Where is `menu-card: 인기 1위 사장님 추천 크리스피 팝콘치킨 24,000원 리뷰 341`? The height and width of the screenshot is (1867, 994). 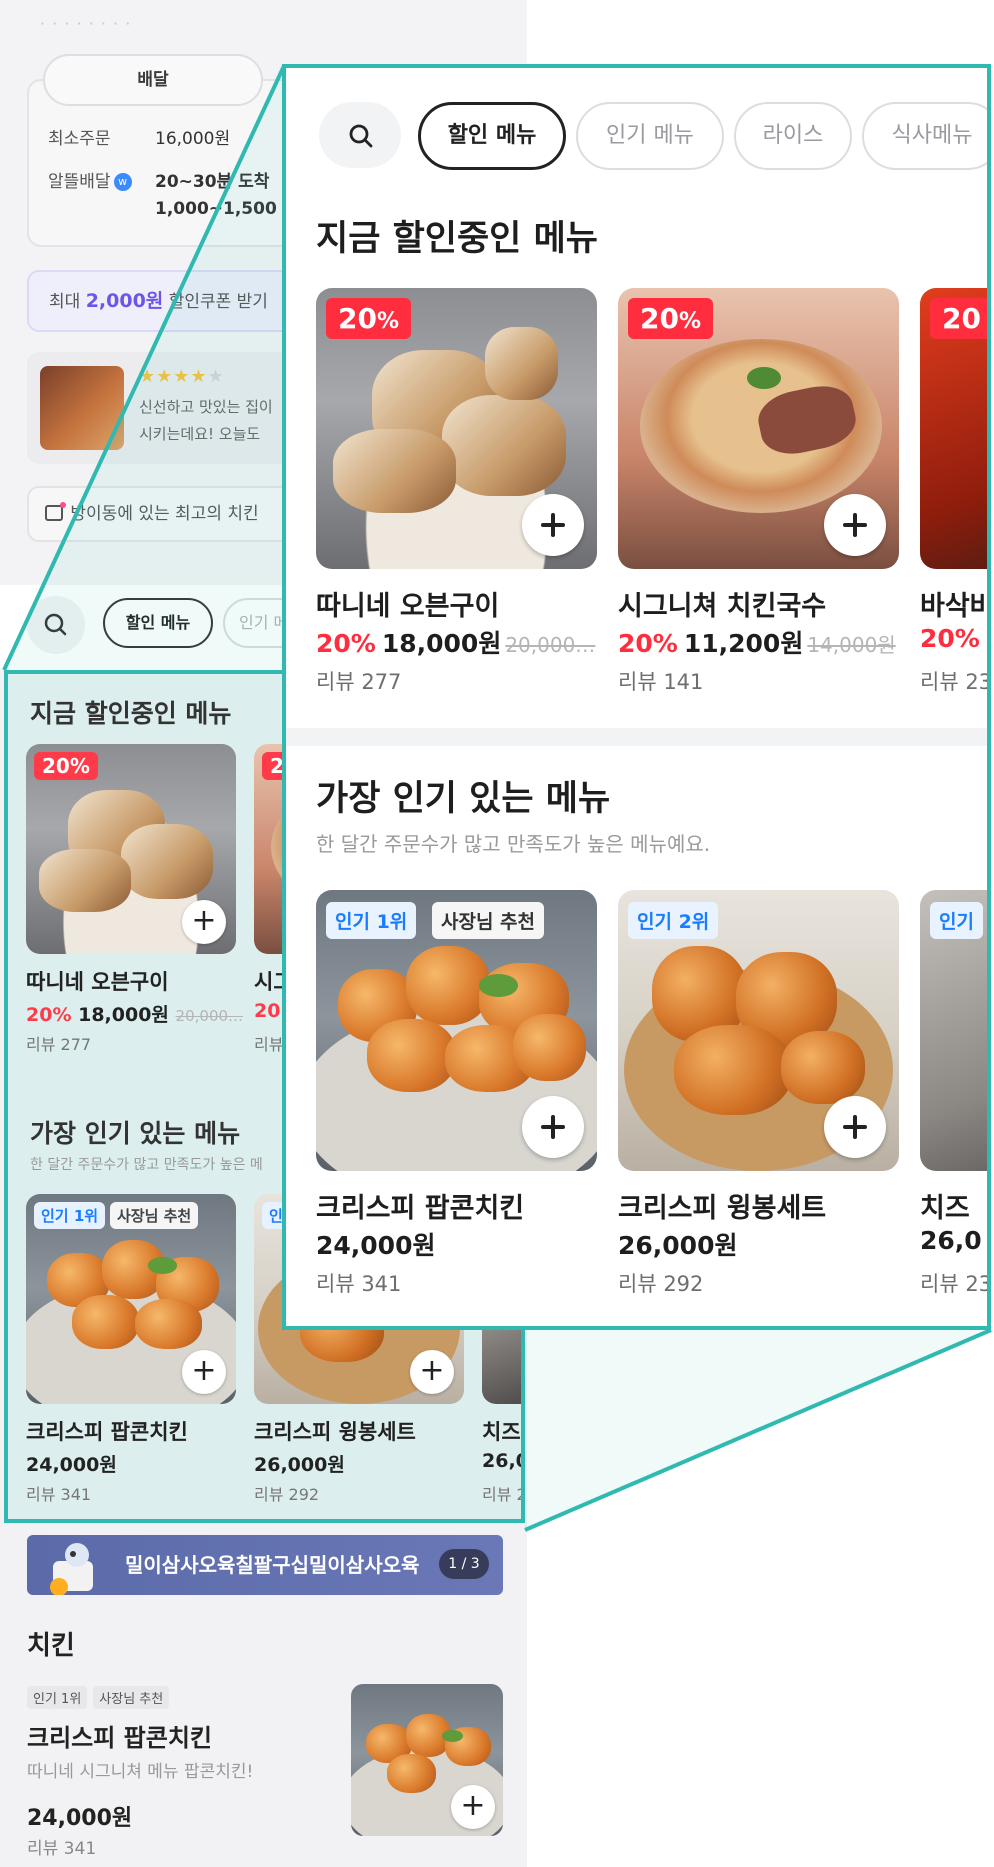 menu-card: 인기 1위 사장님 추천 크리스피 팝콘치킨 24,000원 리뷰 341 is located at coordinates (456, 1100).